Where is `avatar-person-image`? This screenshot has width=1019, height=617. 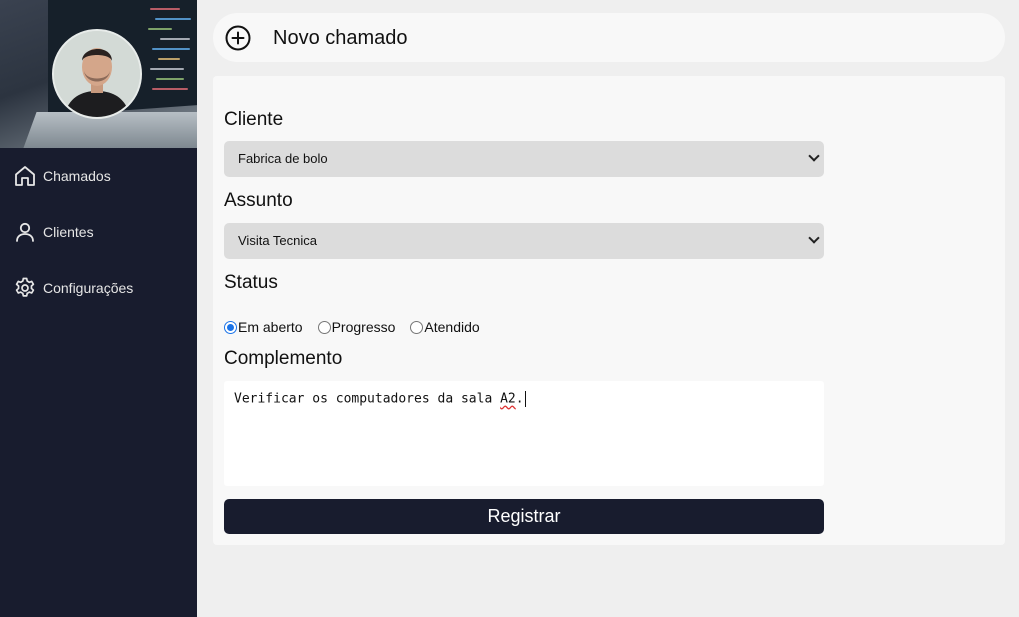
avatar-person-image is located at coordinates (97, 74).